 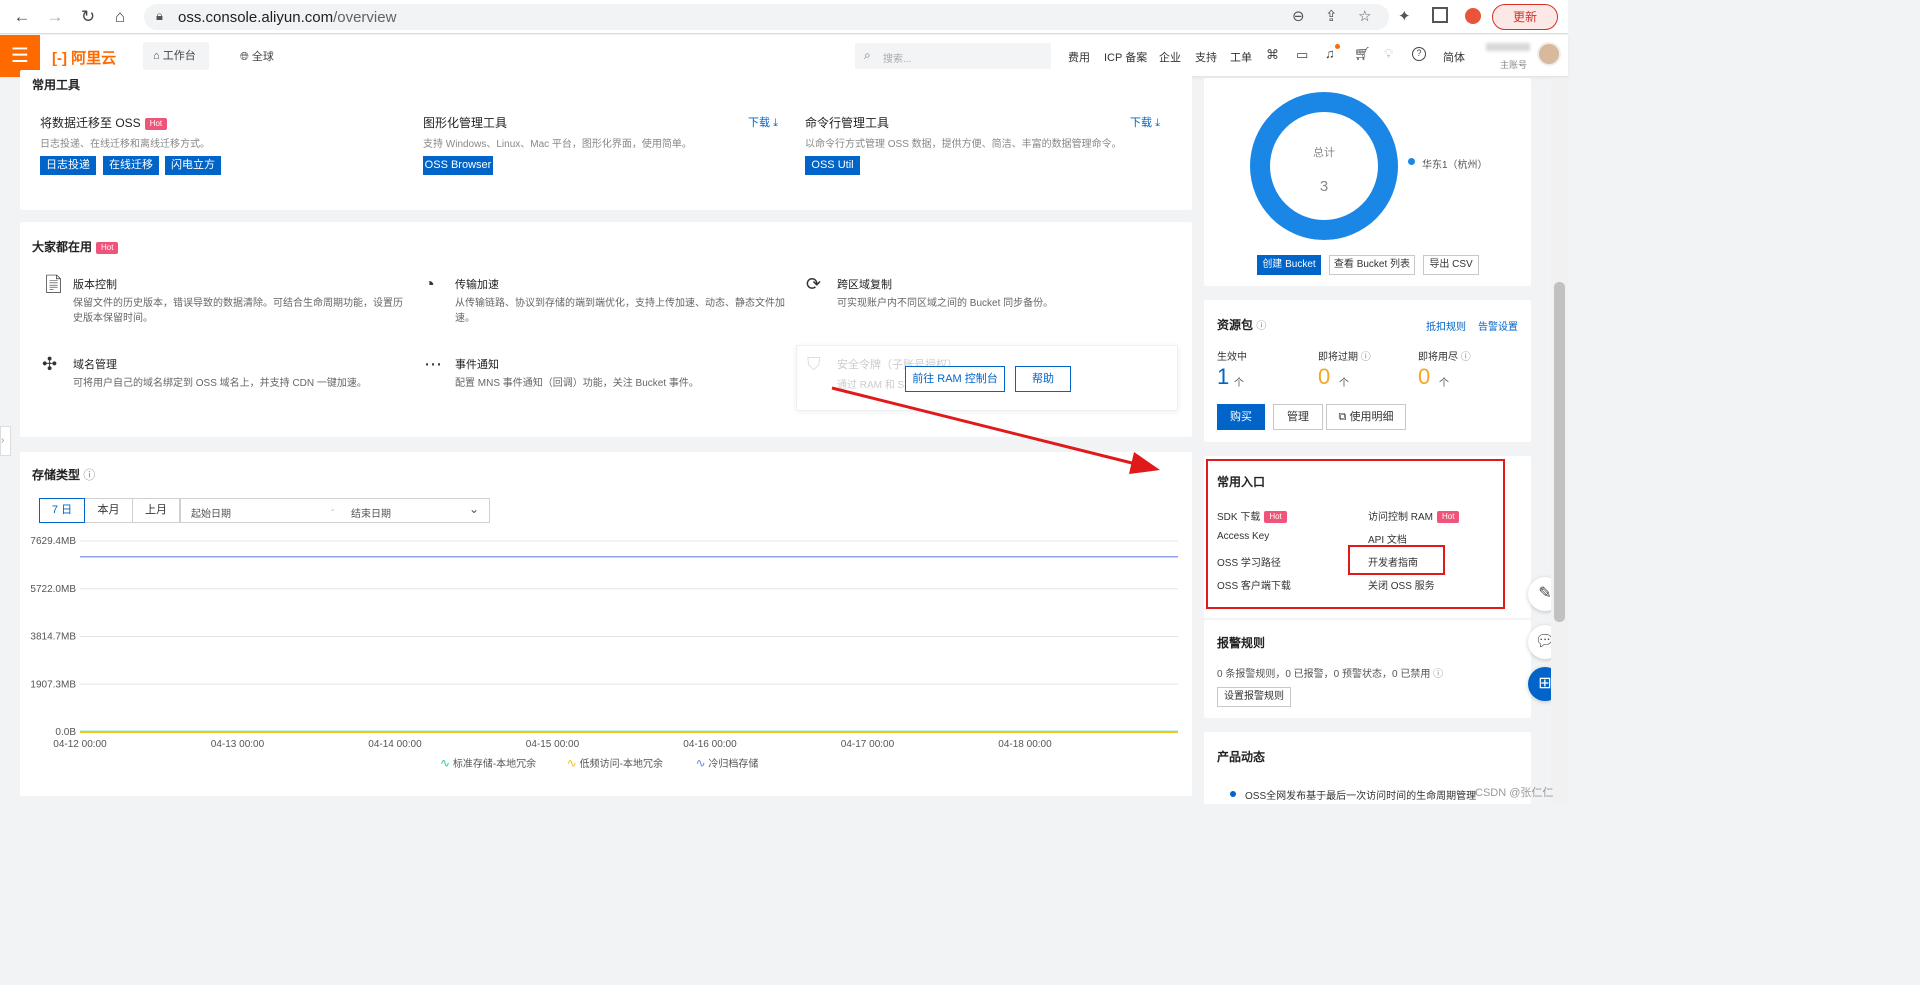 What do you see at coordinates (1241, 417) in the screenshot?
I see `buy-button: 购买` at bounding box center [1241, 417].